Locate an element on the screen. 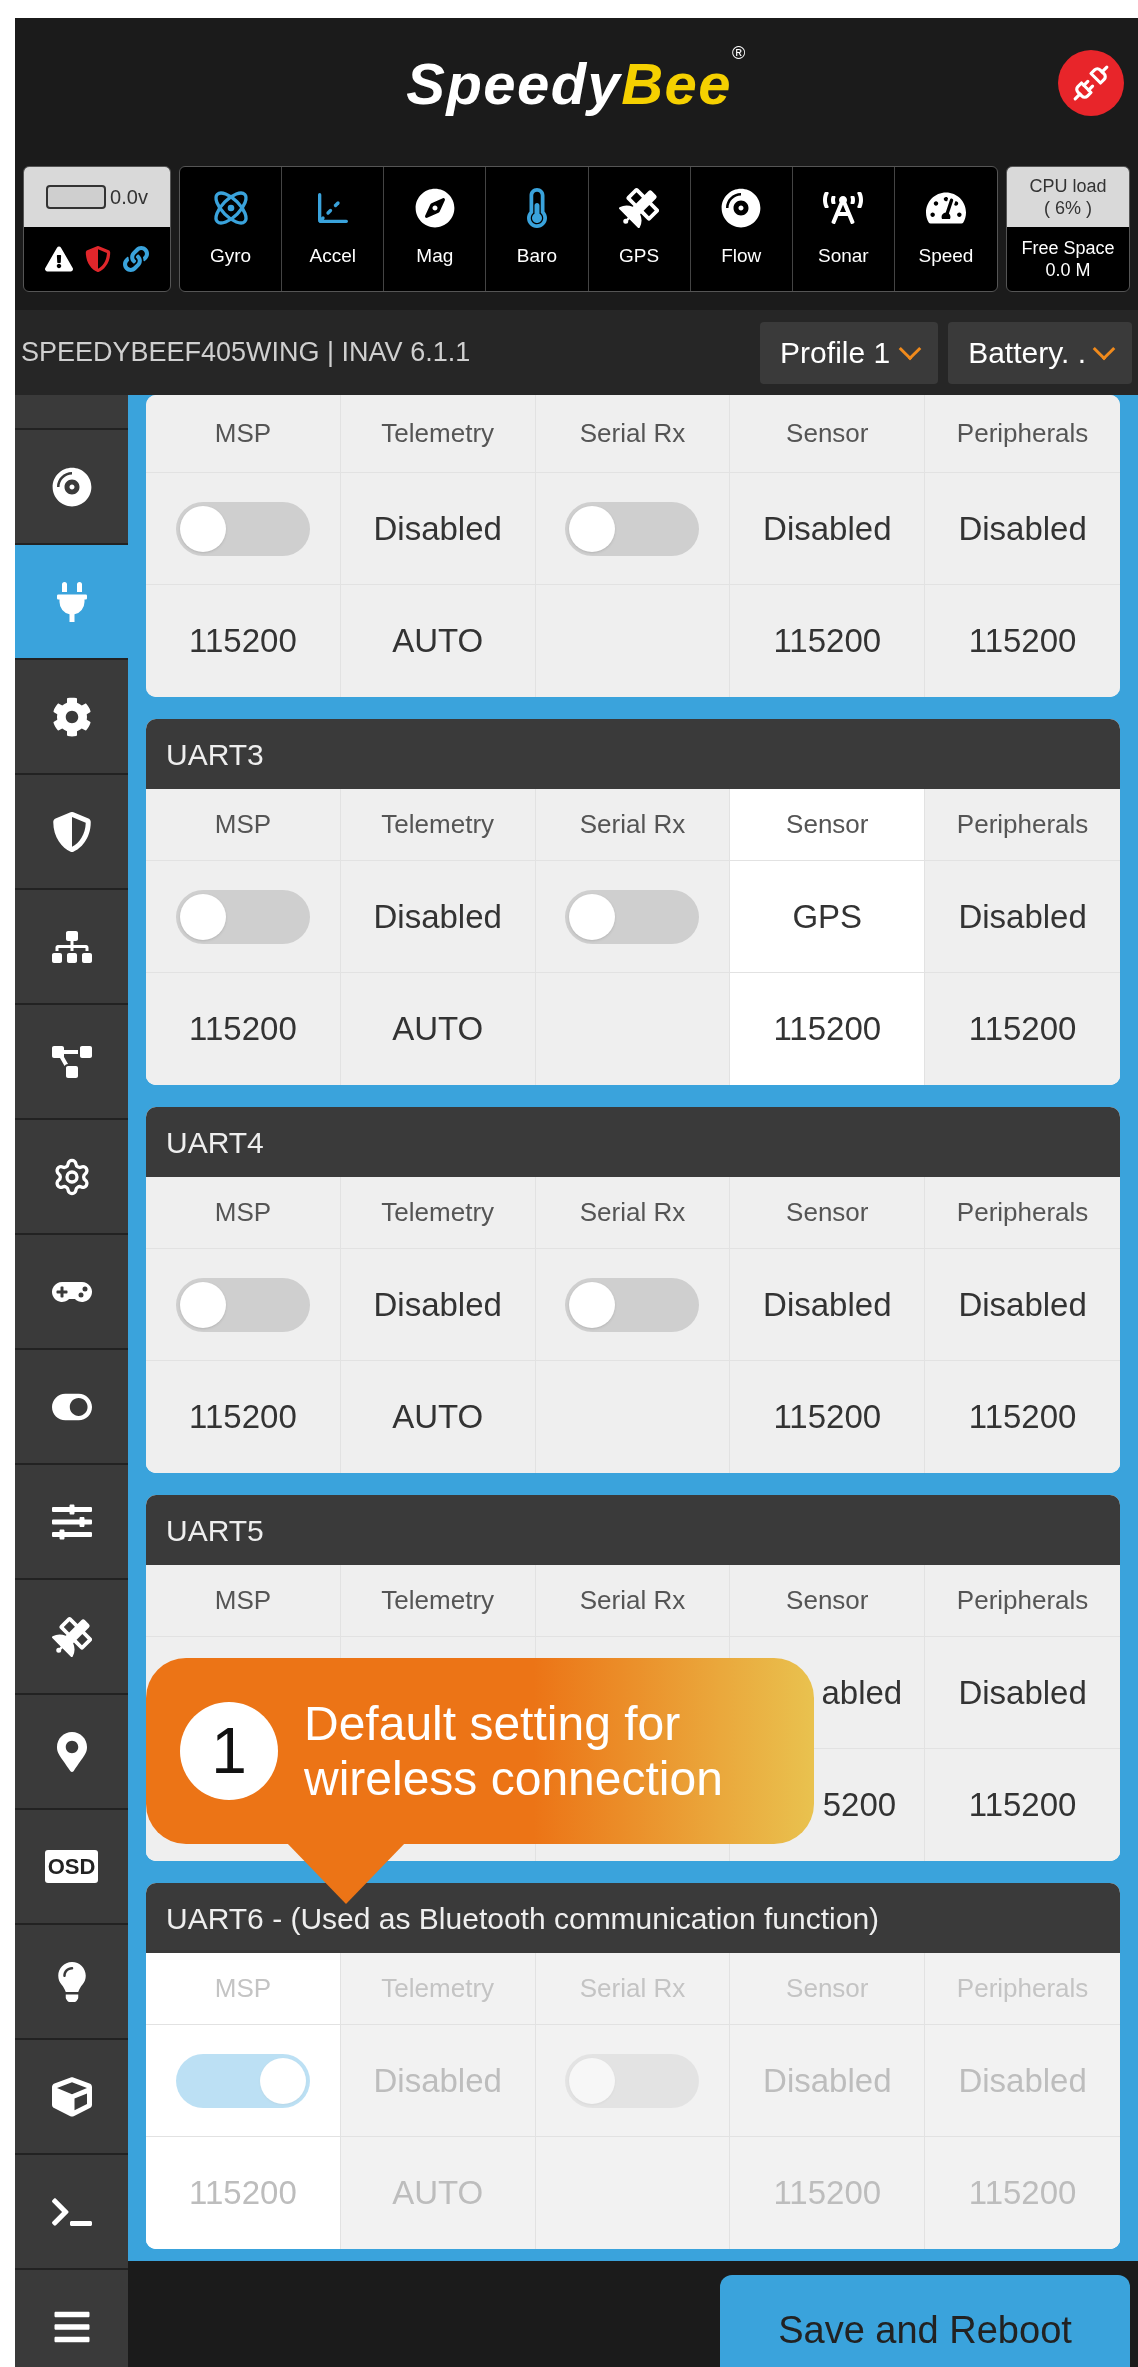 This screenshot has height=2367, width=1138. sensor-label: Gyro is located at coordinates (230, 255).